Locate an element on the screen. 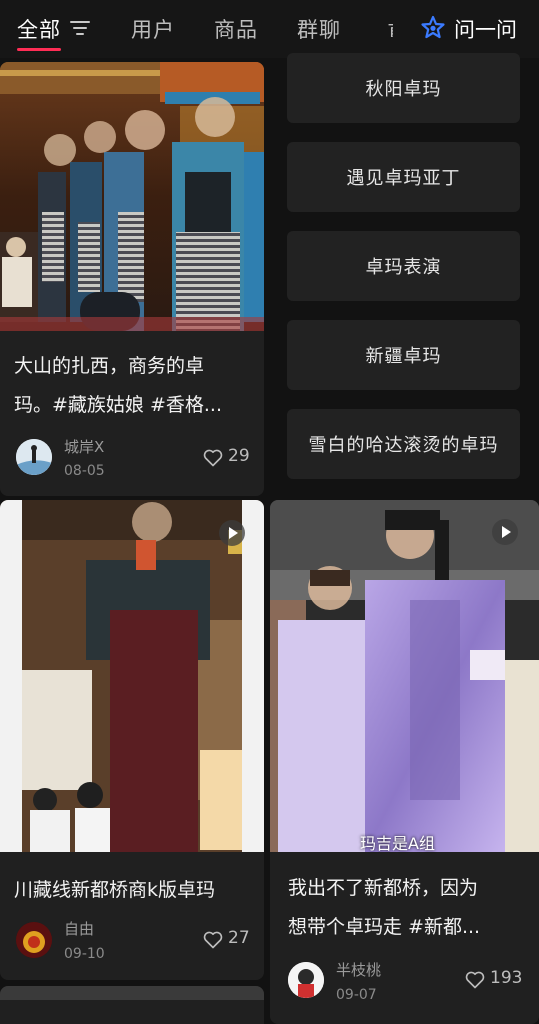  post-card-partial is located at coordinates (132, 1005).